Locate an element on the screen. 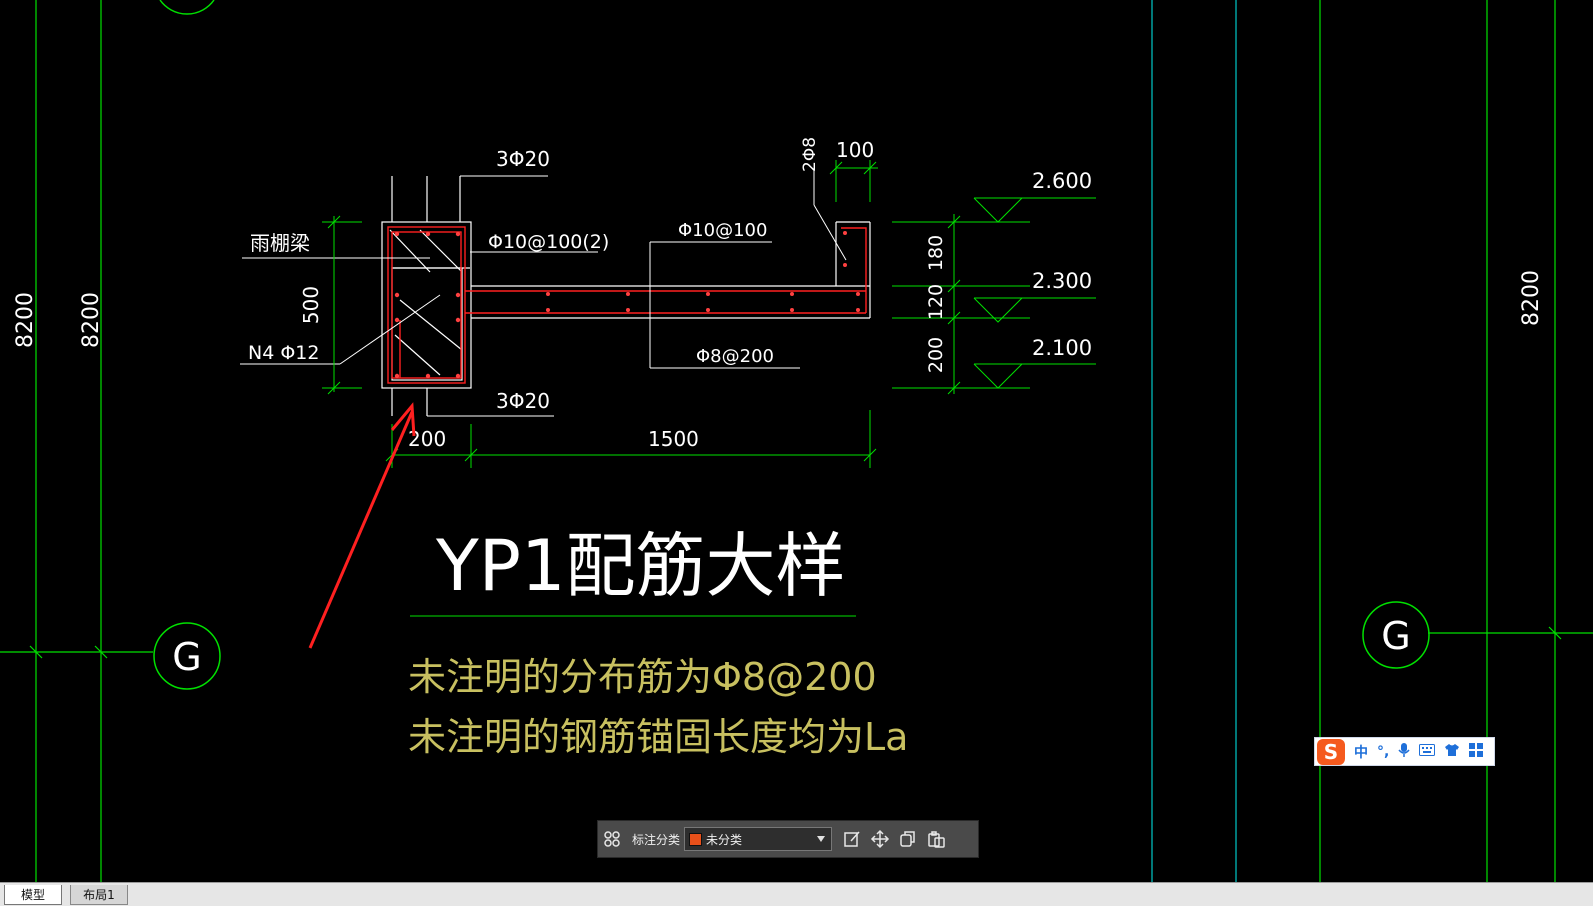 The image size is (1593, 906). label-bottom-bars: 3Φ20 is located at coordinates (523, 401).